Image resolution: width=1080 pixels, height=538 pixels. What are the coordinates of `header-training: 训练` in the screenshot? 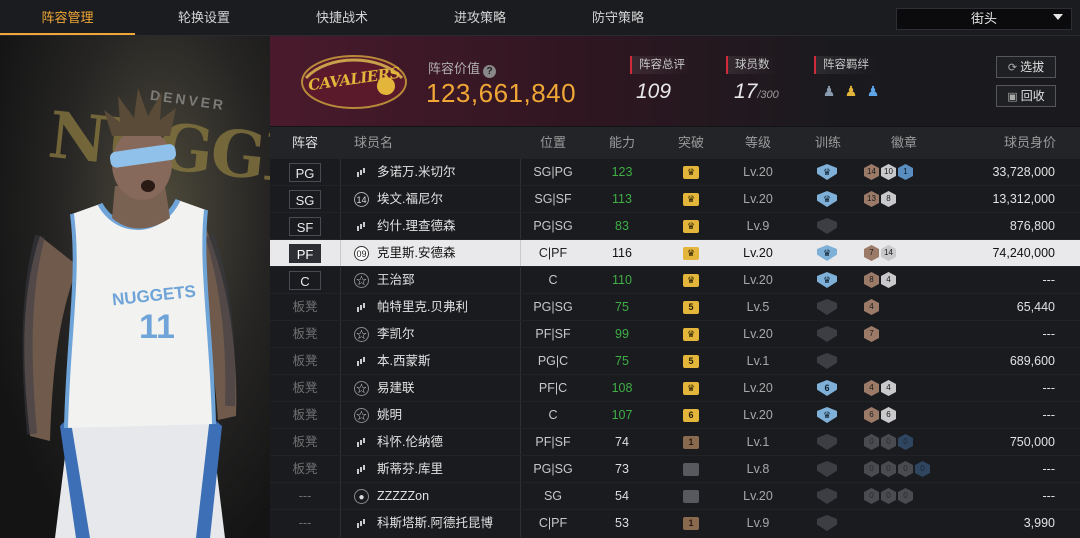 It's located at (828, 142).